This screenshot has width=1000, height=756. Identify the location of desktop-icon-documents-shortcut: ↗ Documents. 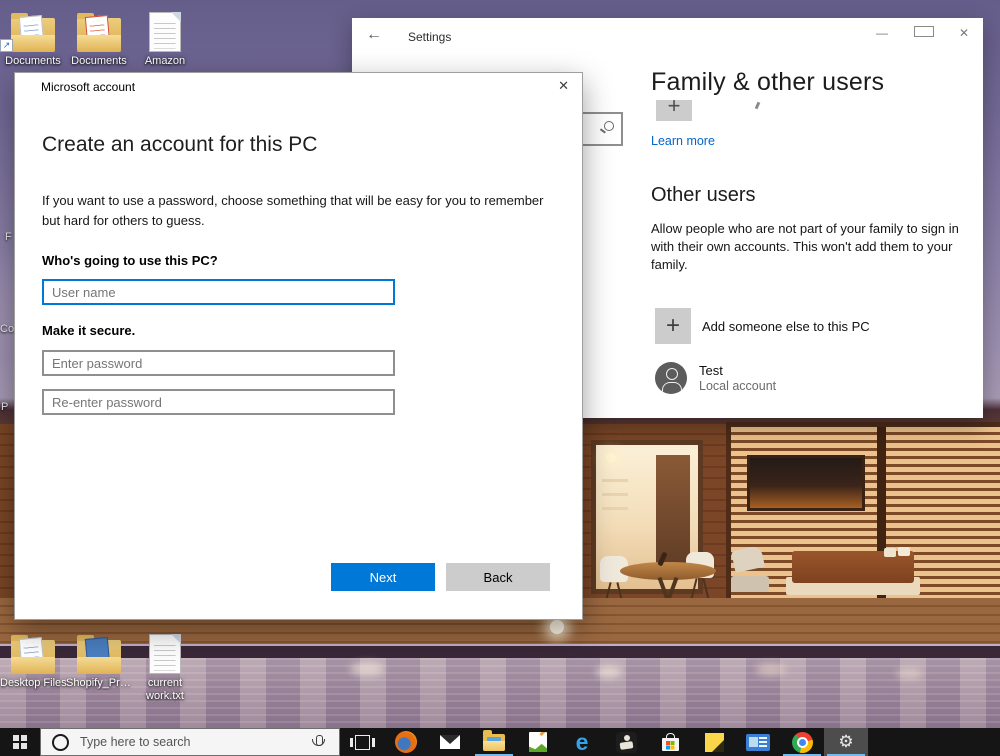
(33, 39).